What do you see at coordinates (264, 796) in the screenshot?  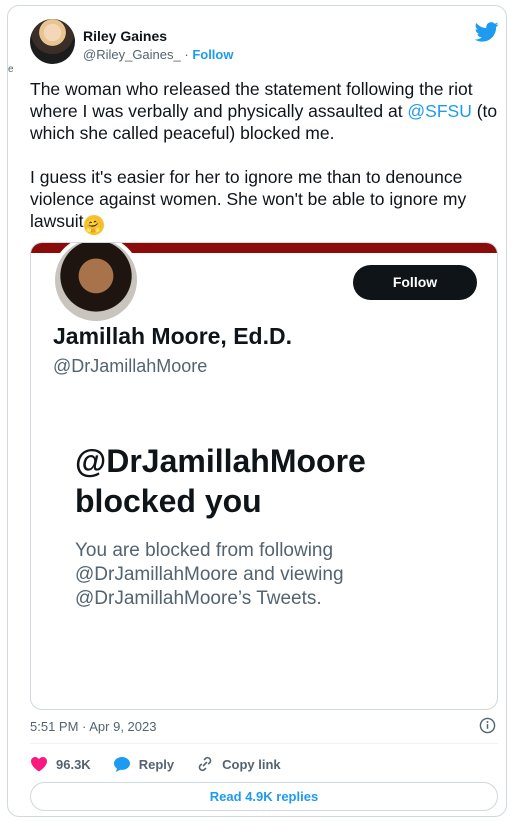 I see `read-replies-button: Read 4.9K replies` at bounding box center [264, 796].